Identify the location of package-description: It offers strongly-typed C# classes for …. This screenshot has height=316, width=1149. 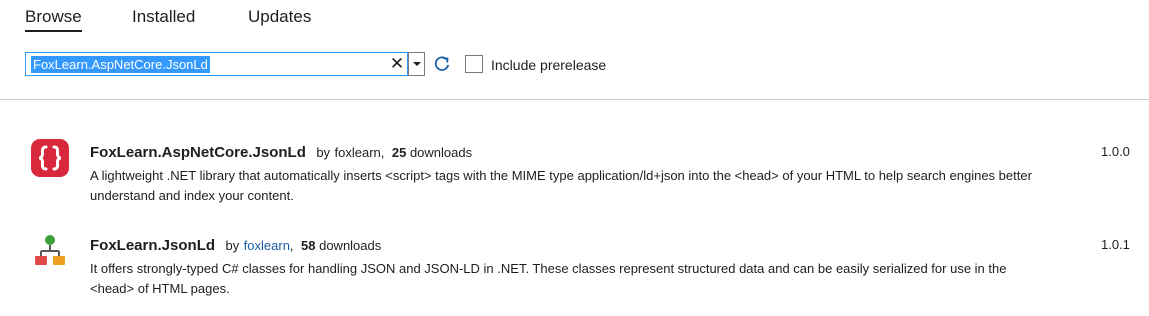
(548, 278).